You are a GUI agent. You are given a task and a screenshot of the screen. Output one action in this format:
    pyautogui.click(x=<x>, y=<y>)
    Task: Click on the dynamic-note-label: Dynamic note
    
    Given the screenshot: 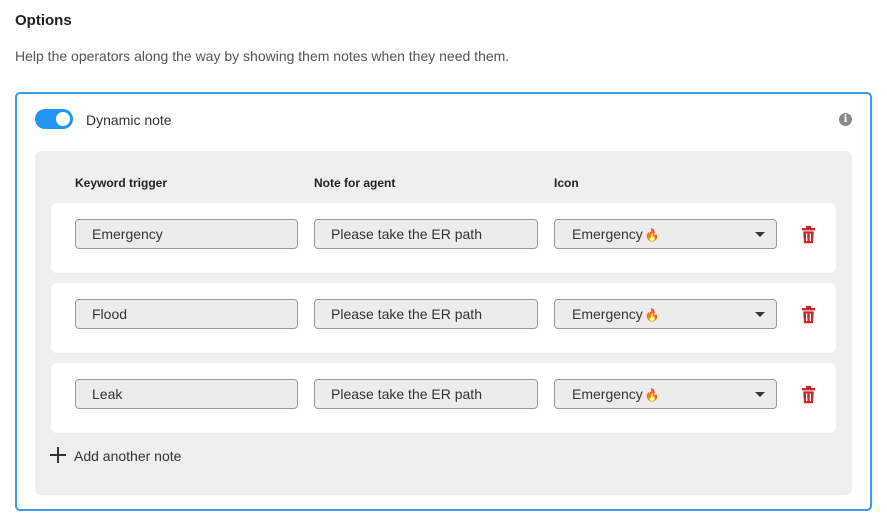 What is the action you would take?
    pyautogui.click(x=129, y=120)
    